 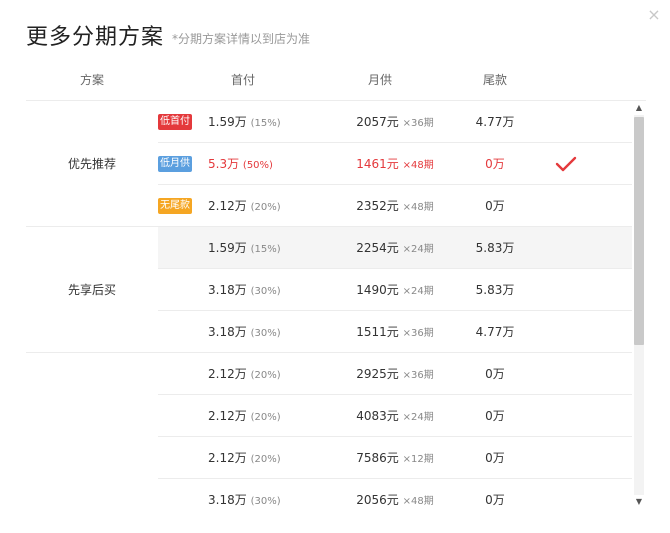 I want to click on group-label-recommended: 优先推荐, so click(x=91, y=164).